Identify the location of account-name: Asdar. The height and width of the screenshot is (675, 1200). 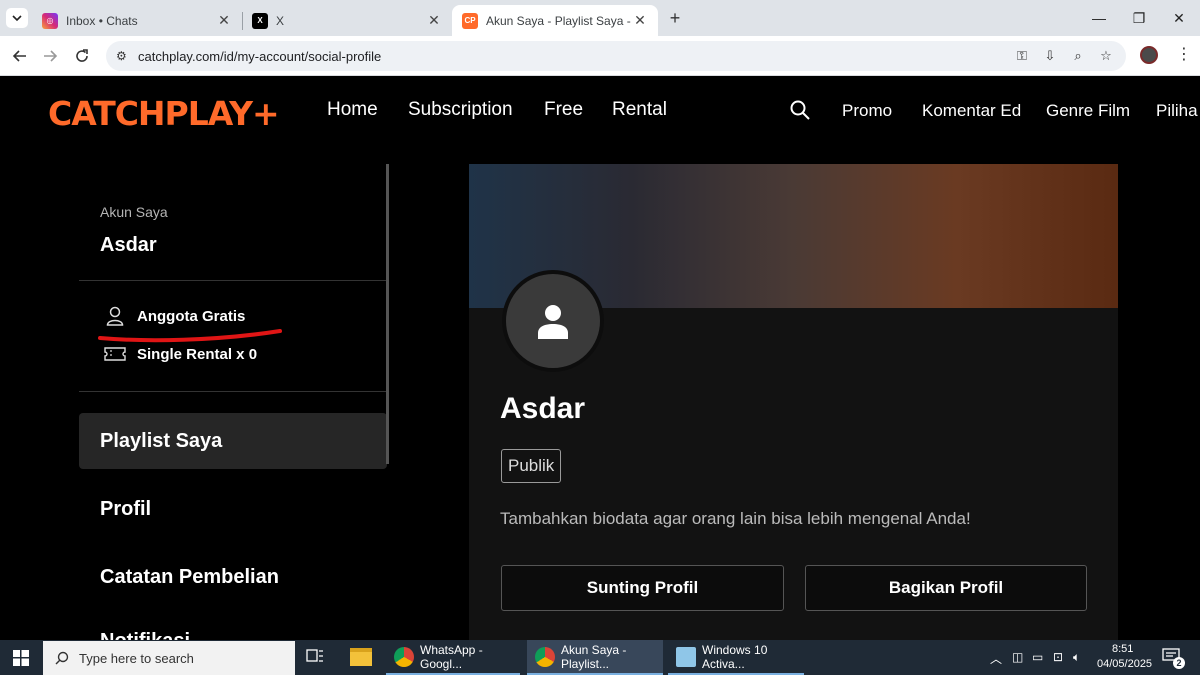
(128, 245).